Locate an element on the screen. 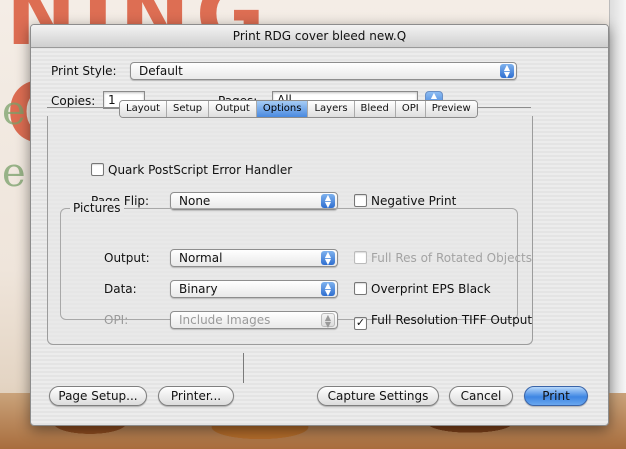 This screenshot has width=626, height=449. overprint-eps-label: Overprint EPS Black is located at coordinates (431, 289).